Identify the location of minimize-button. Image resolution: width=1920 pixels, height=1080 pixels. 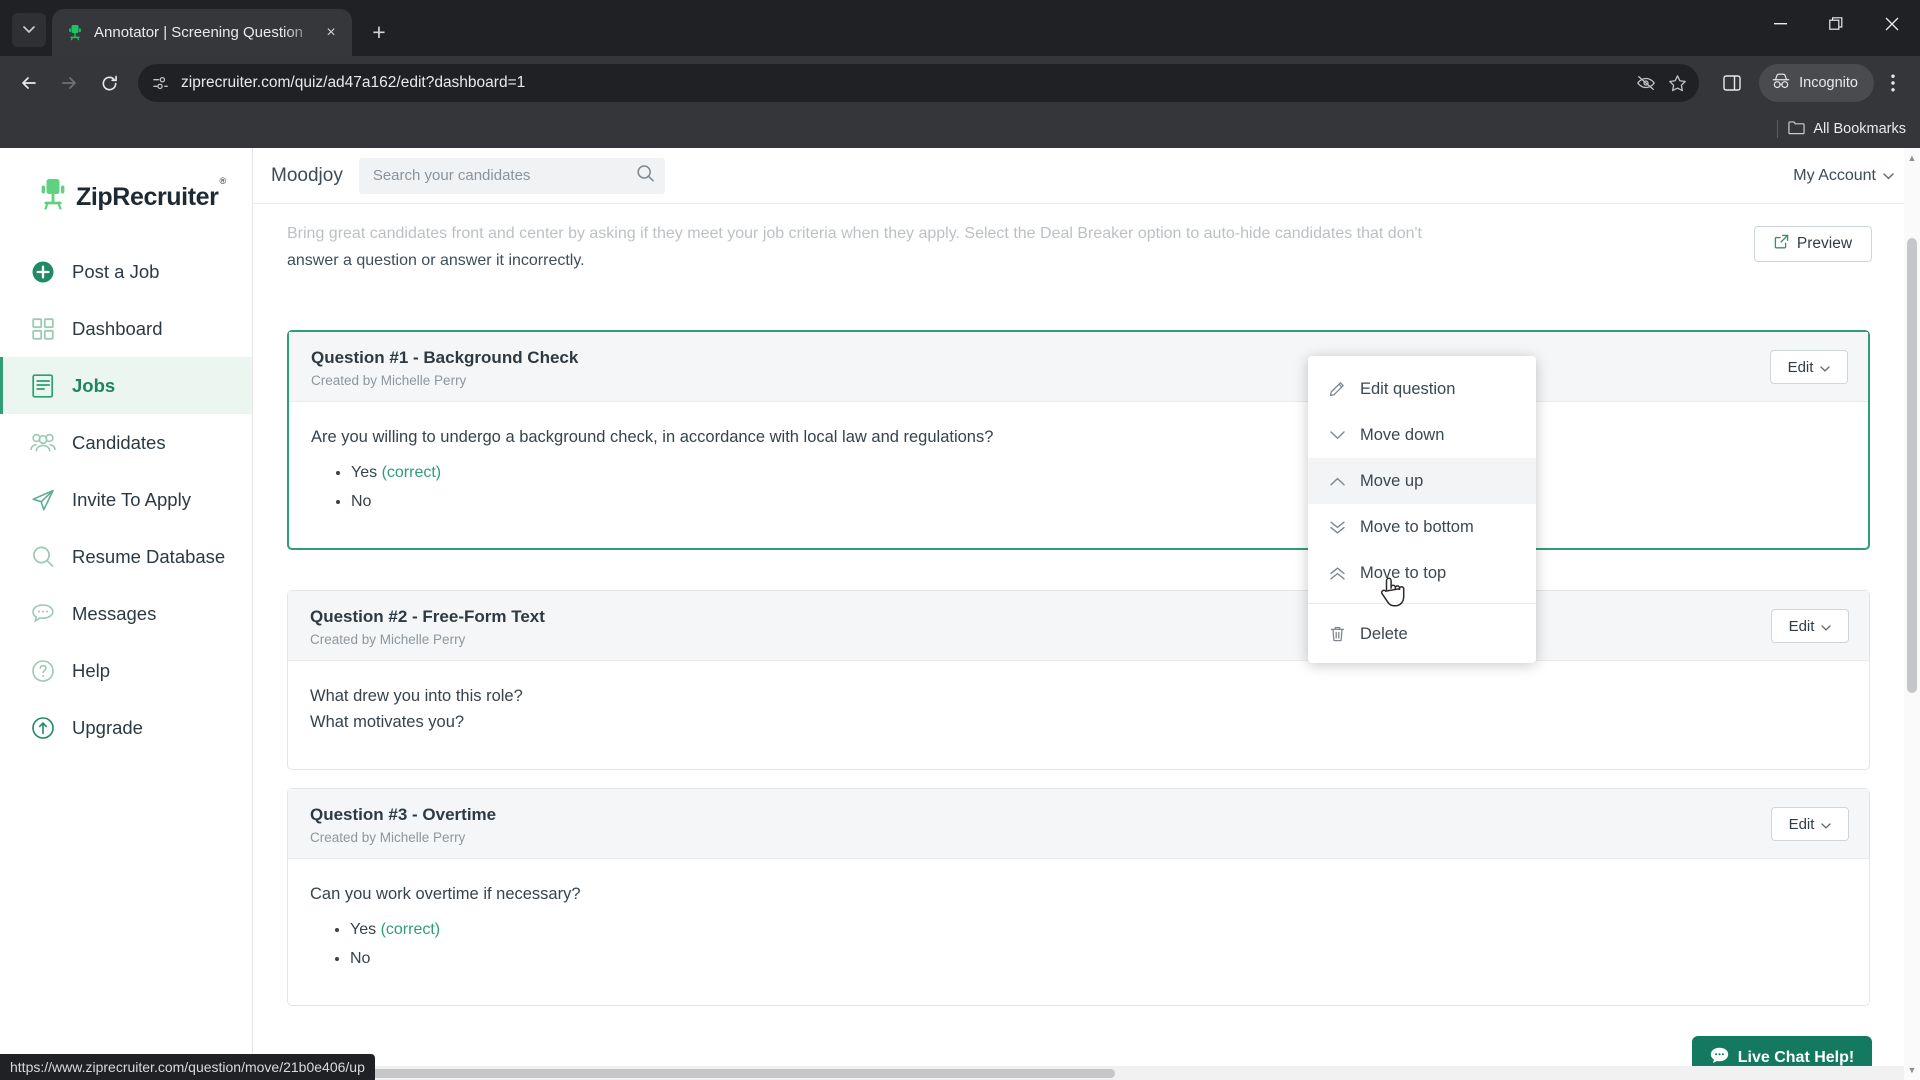
(1780, 24).